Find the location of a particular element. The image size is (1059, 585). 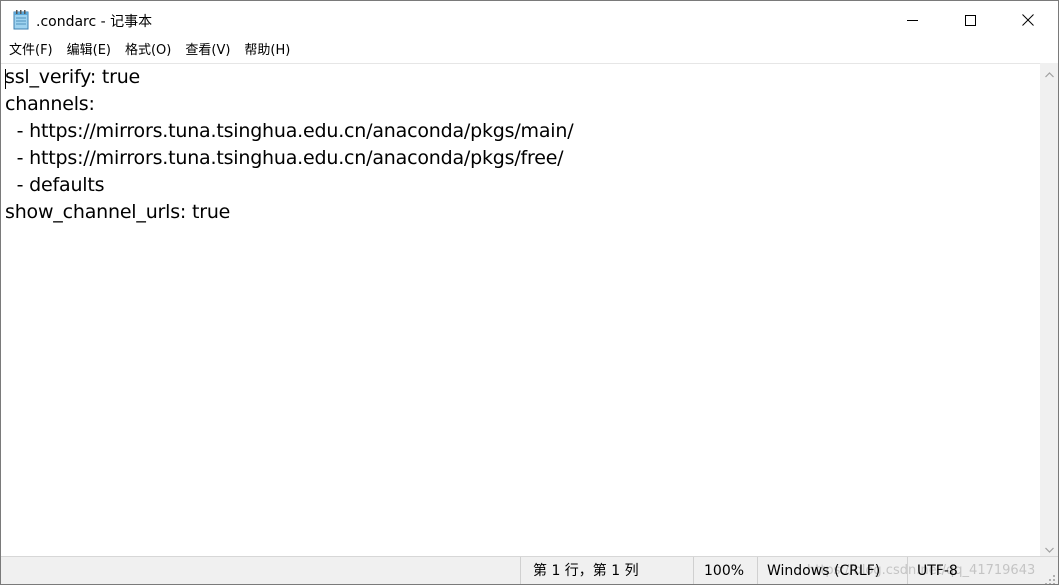

zoom-level: 100% is located at coordinates (724, 570).